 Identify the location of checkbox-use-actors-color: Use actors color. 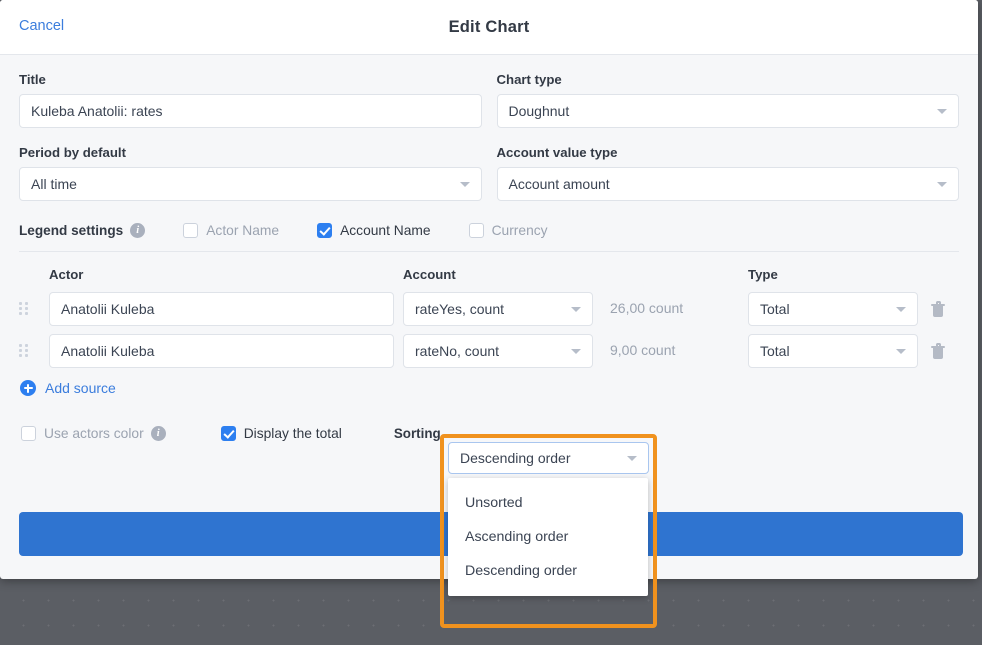
(82, 433).